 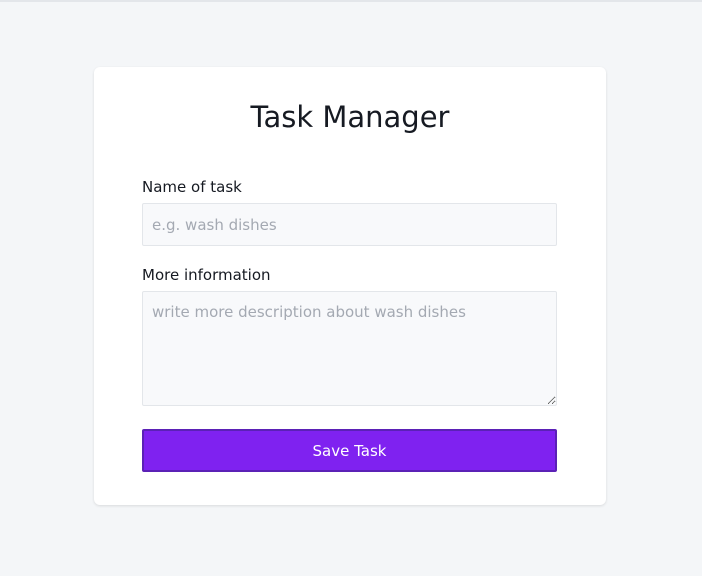 I want to click on page-title: Task Manager, so click(x=350, y=117).